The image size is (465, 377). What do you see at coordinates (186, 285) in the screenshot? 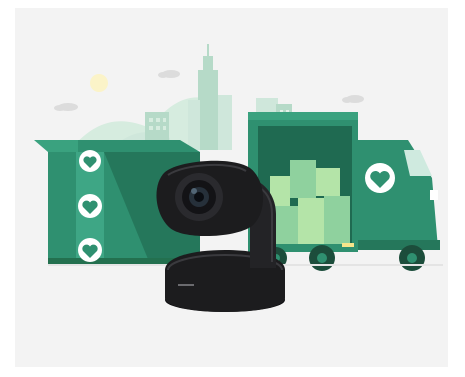
I see `camera-brand-logo` at bounding box center [186, 285].